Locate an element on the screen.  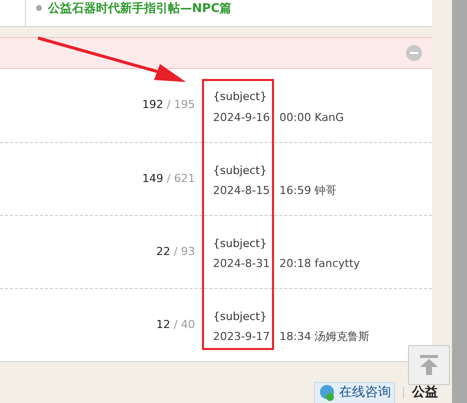
chat-bubble-icon is located at coordinates (327, 393).